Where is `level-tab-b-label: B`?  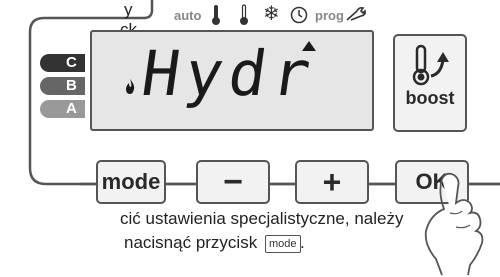 level-tab-b-label: B is located at coordinates (71, 85).